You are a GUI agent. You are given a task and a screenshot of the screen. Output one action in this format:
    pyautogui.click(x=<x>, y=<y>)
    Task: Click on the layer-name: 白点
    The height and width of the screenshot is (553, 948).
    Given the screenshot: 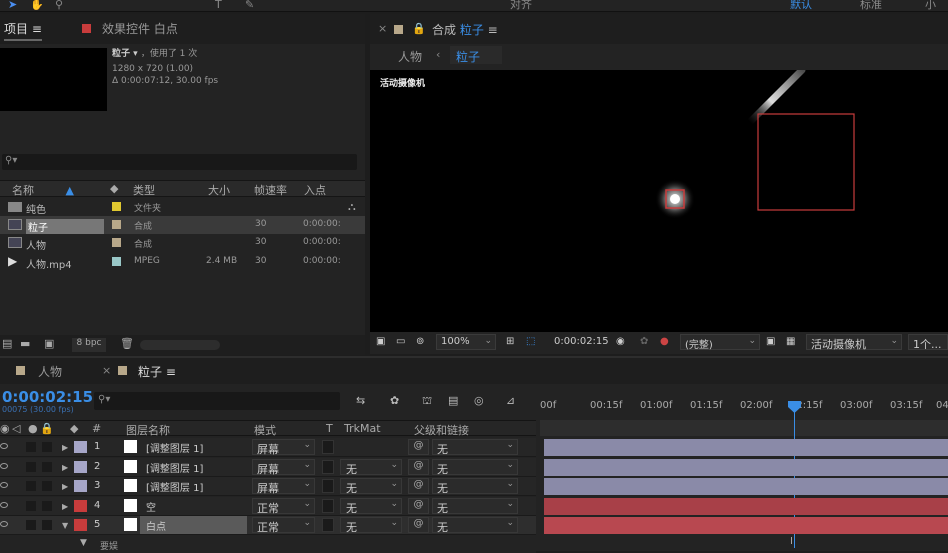 What is the action you would take?
    pyautogui.click(x=193, y=525)
    